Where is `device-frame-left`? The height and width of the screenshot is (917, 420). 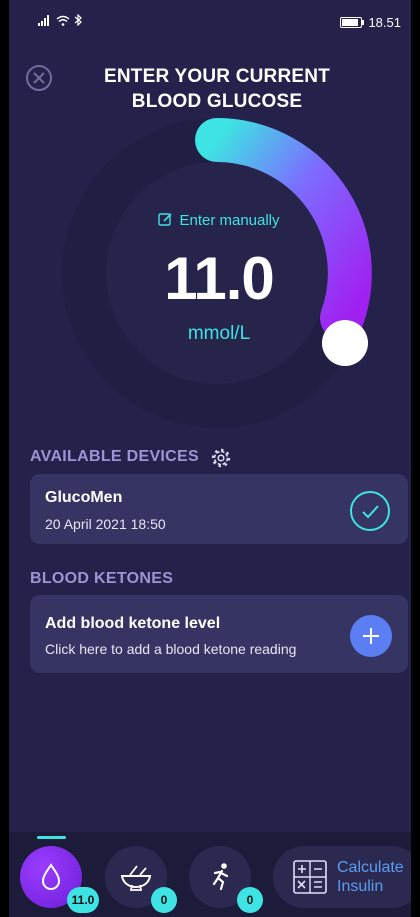 device-frame-left is located at coordinates (4, 458).